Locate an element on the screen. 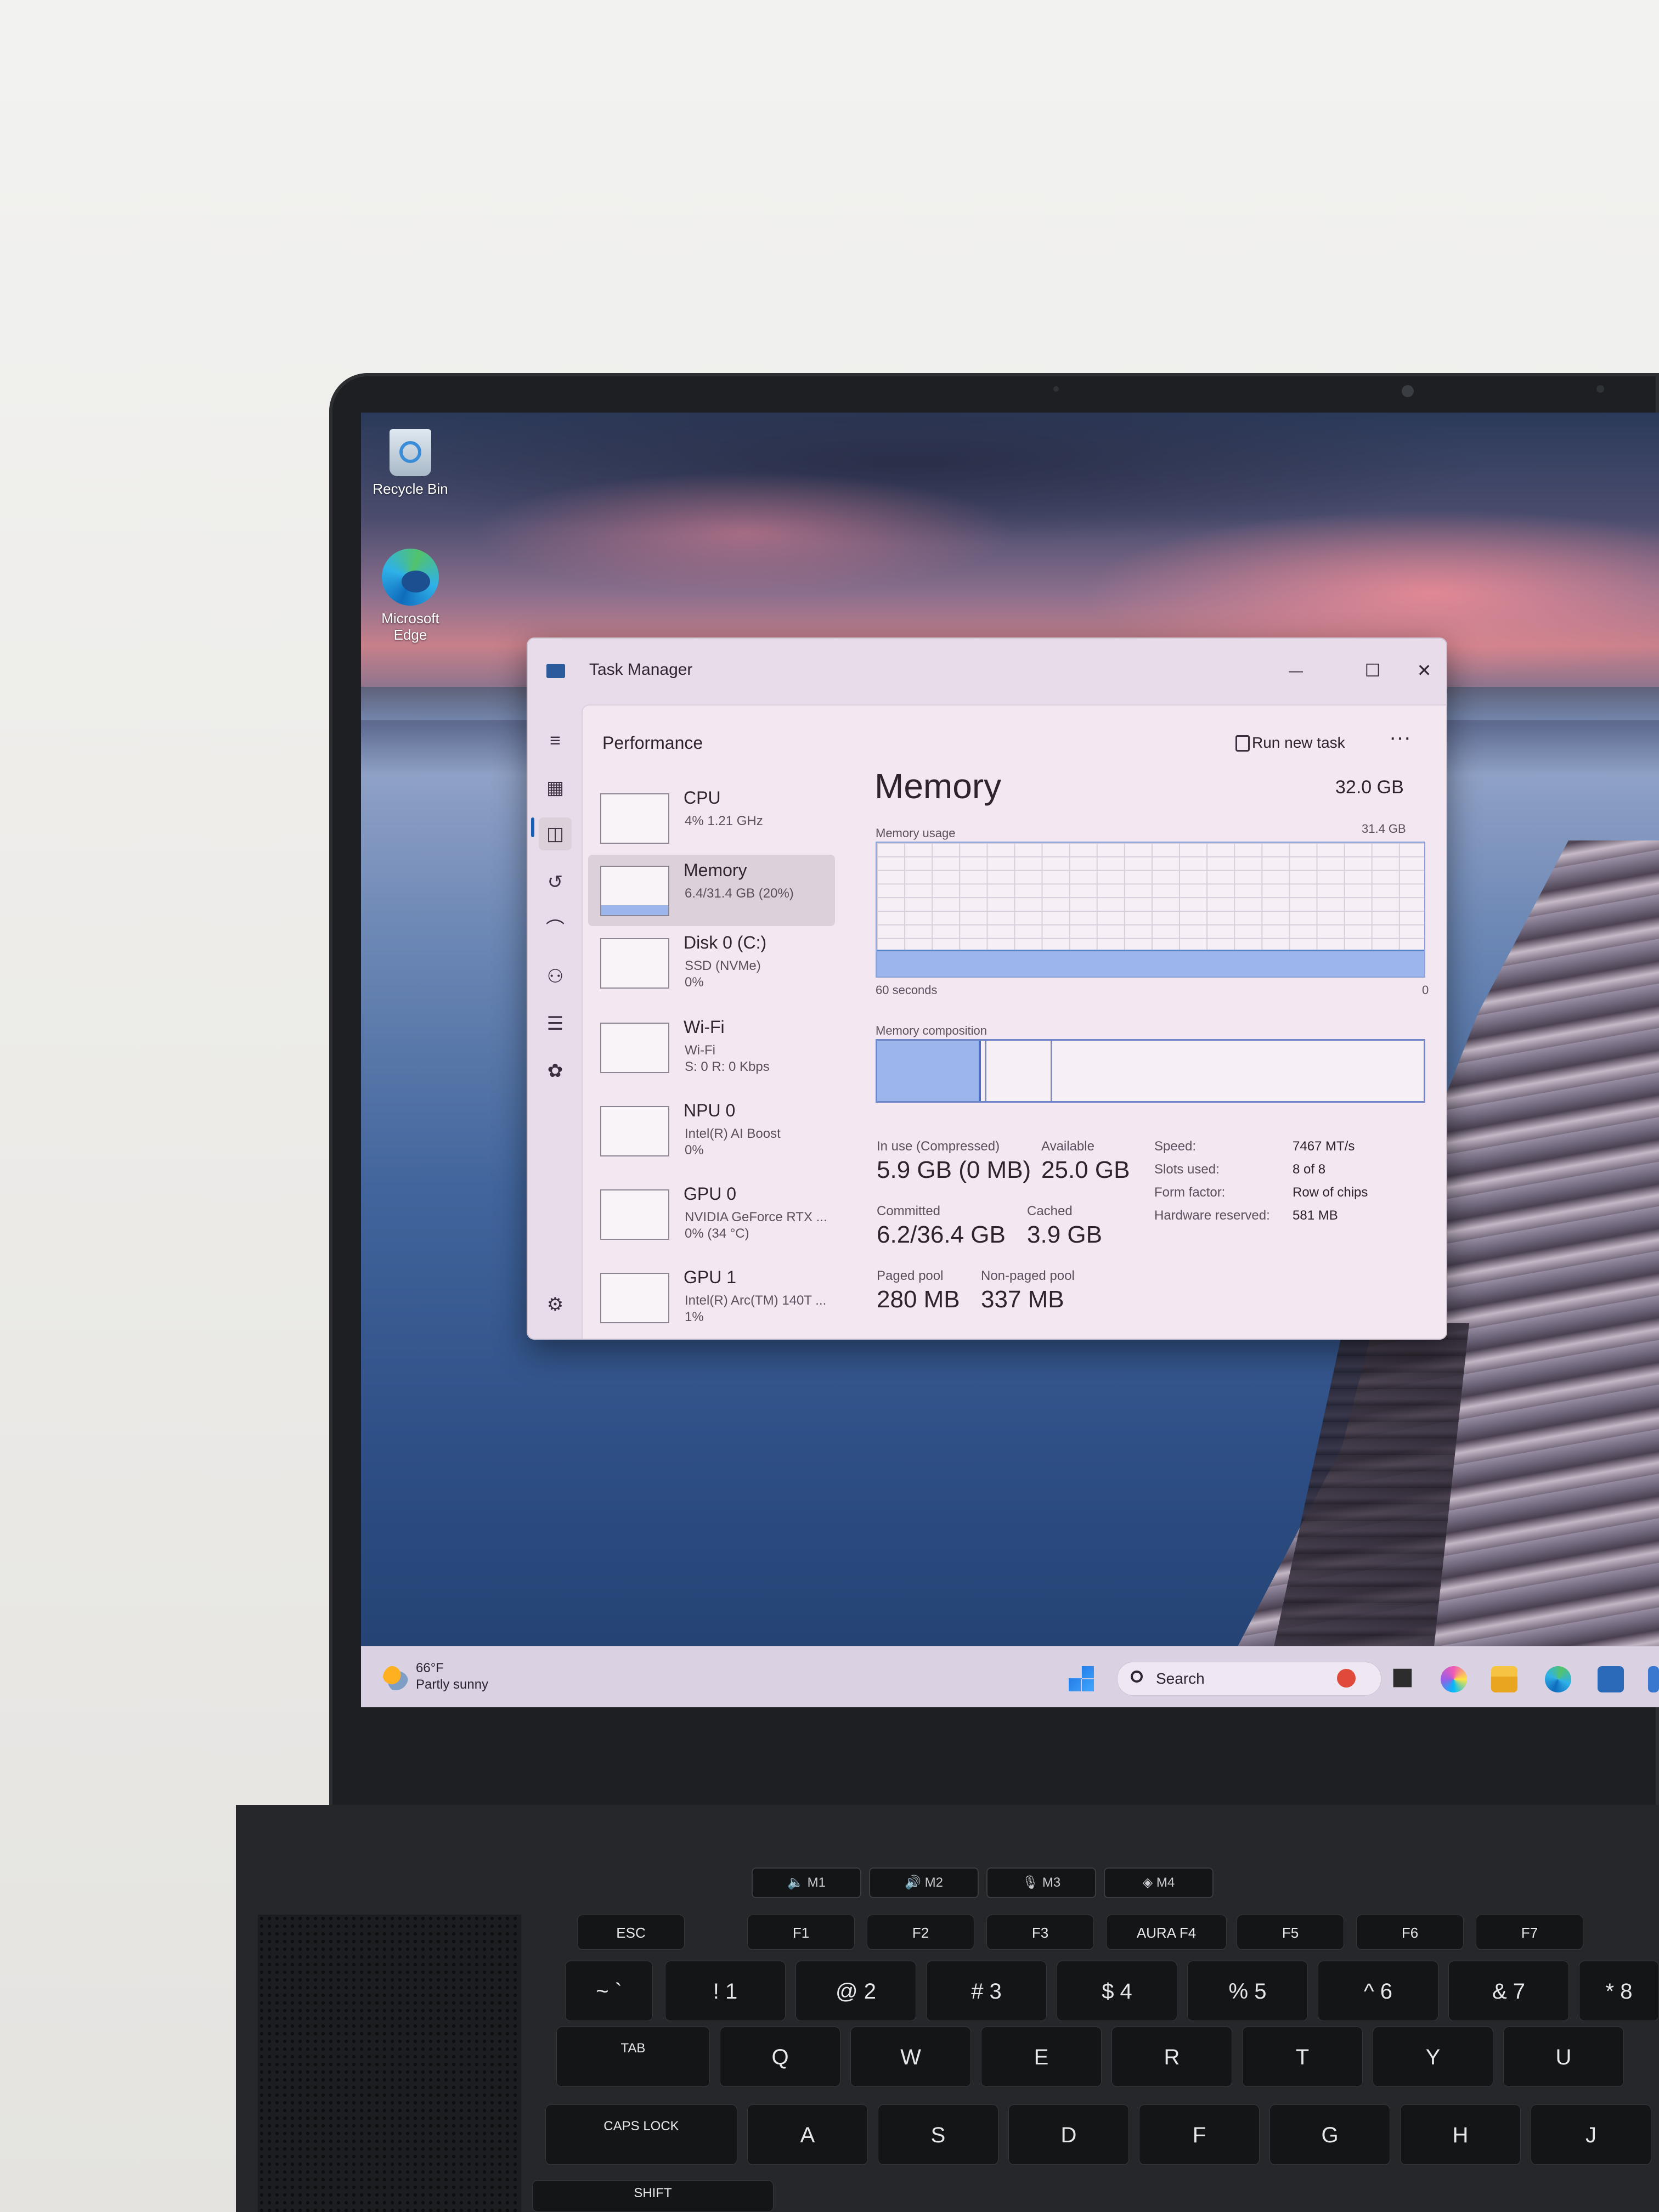 Image resolution: width=1659 pixels, height=2212 pixels. key-q: Q is located at coordinates (780, 2057).